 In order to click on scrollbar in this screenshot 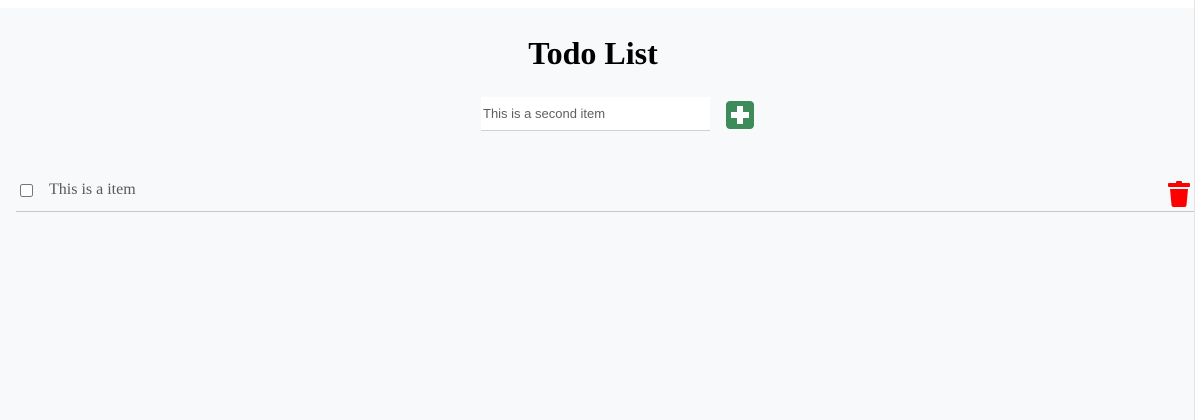, I will do `click(1197, 210)`.